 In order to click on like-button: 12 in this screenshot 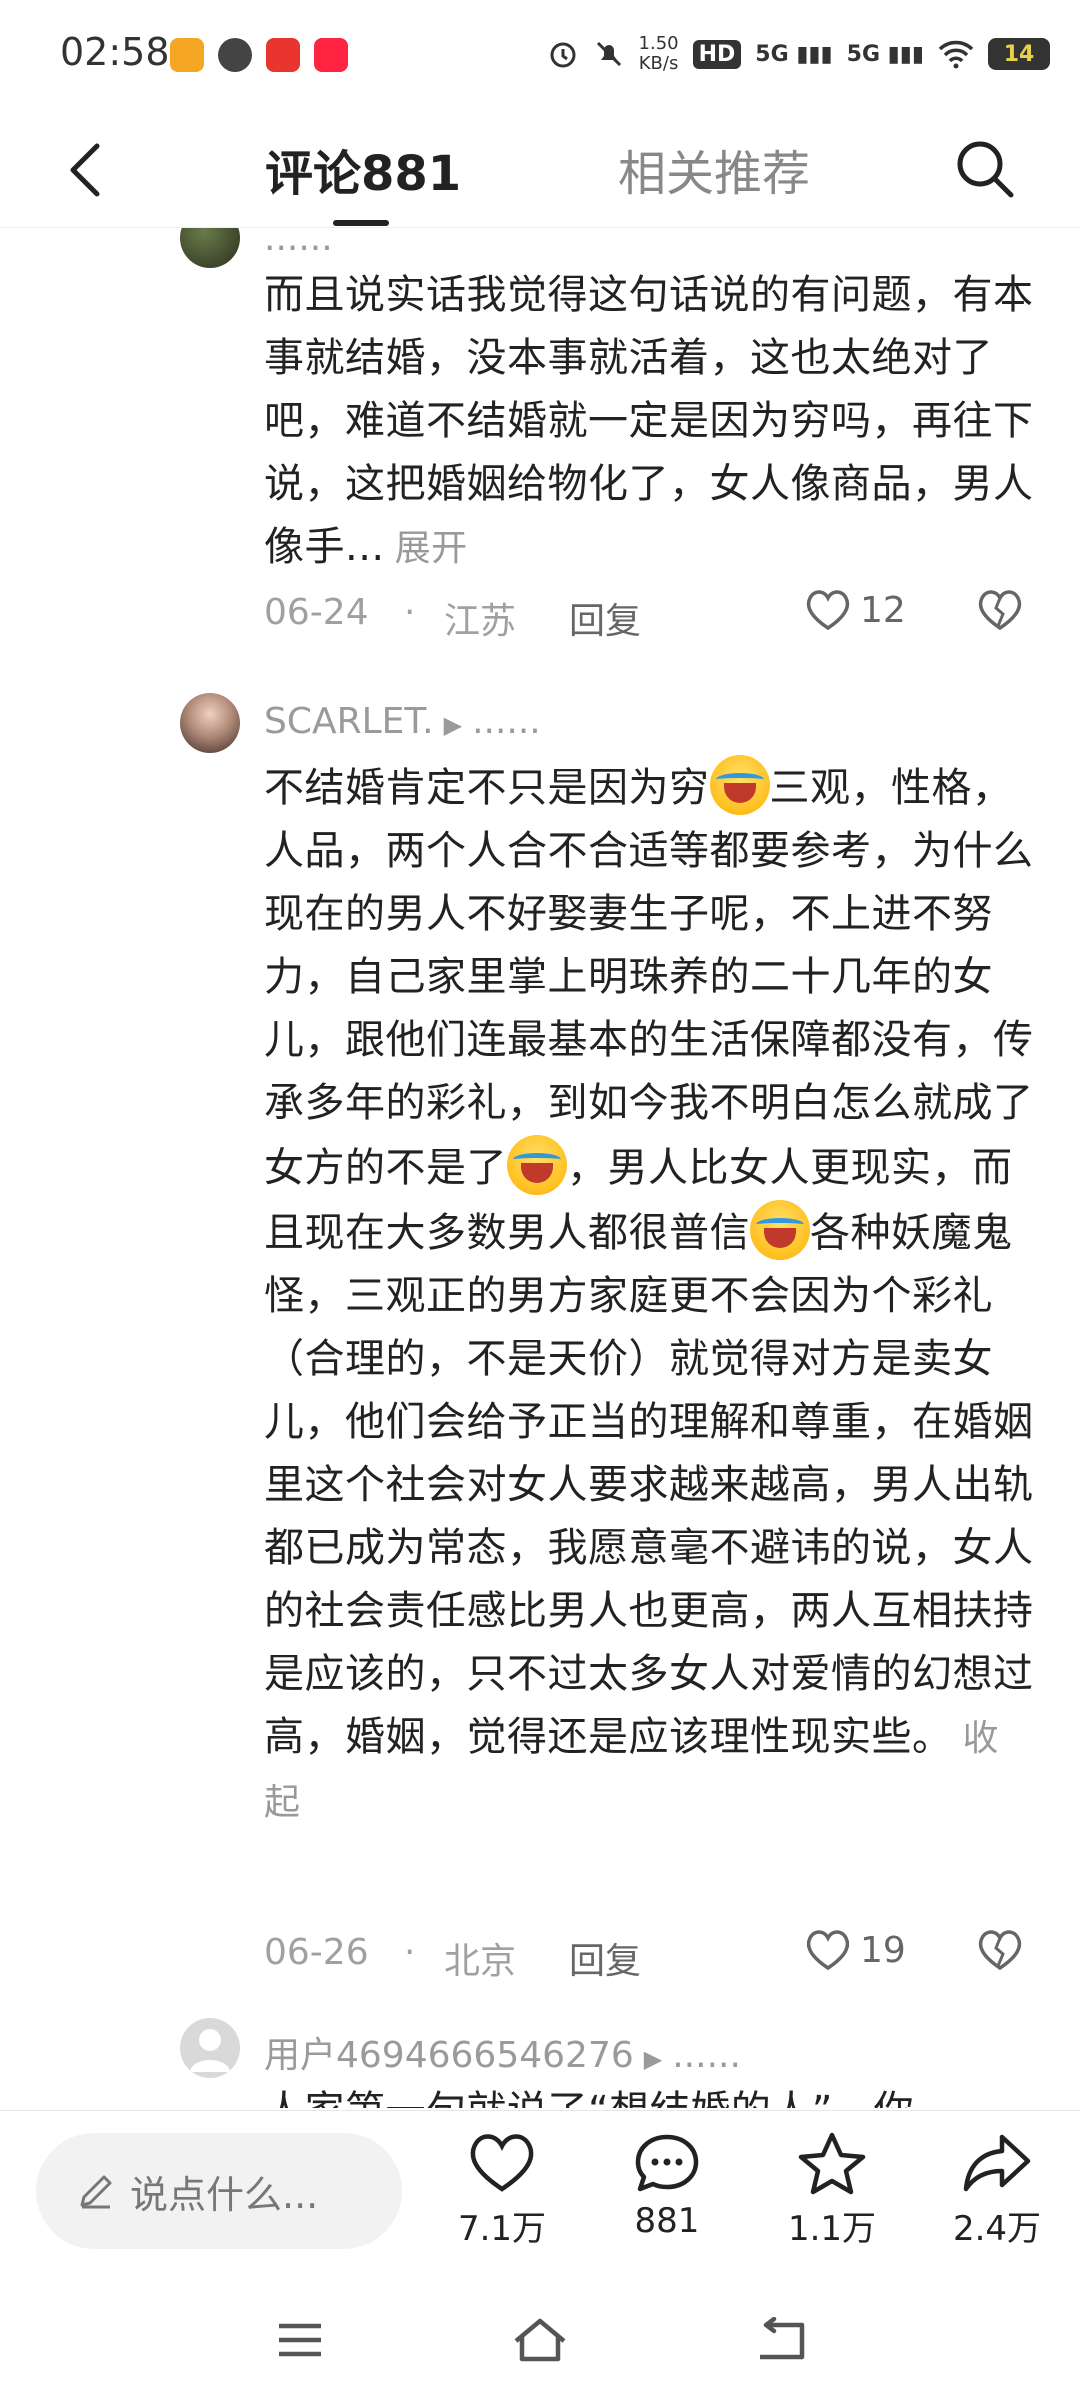, I will do `click(855, 610)`.